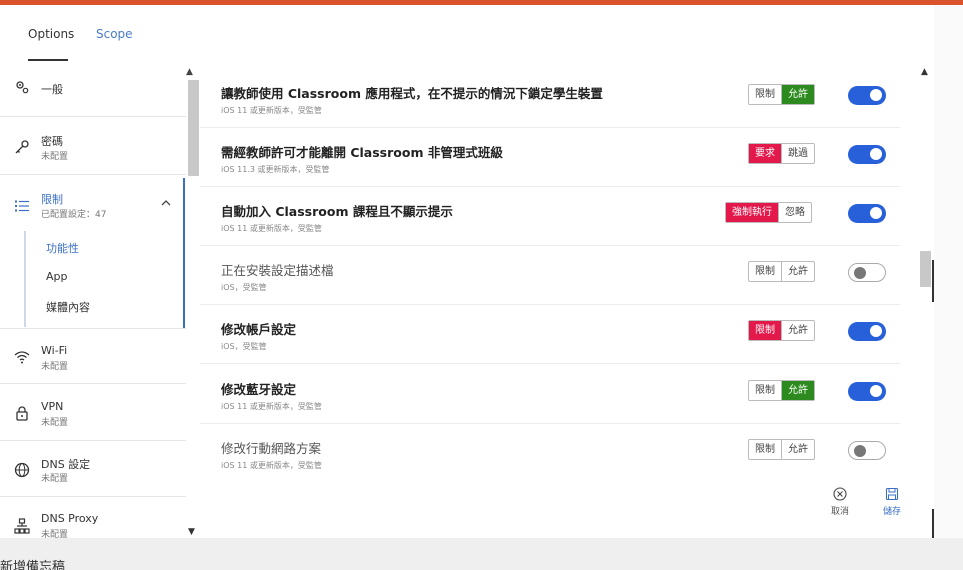 The height and width of the screenshot is (570, 963). I want to click on save-label: 儲存, so click(891, 512).